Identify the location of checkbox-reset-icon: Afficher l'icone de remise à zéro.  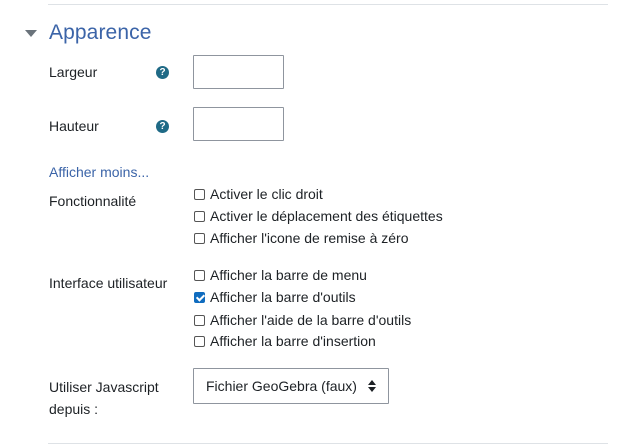
(301, 238).